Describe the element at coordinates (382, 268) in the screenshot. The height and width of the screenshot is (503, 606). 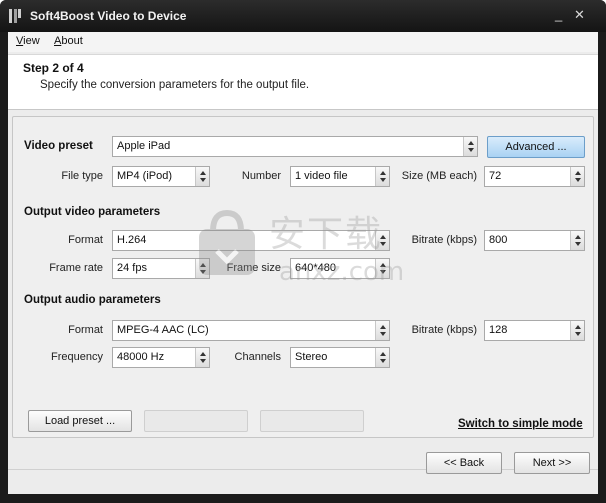
I see `frame-size-spin-icon` at that location.